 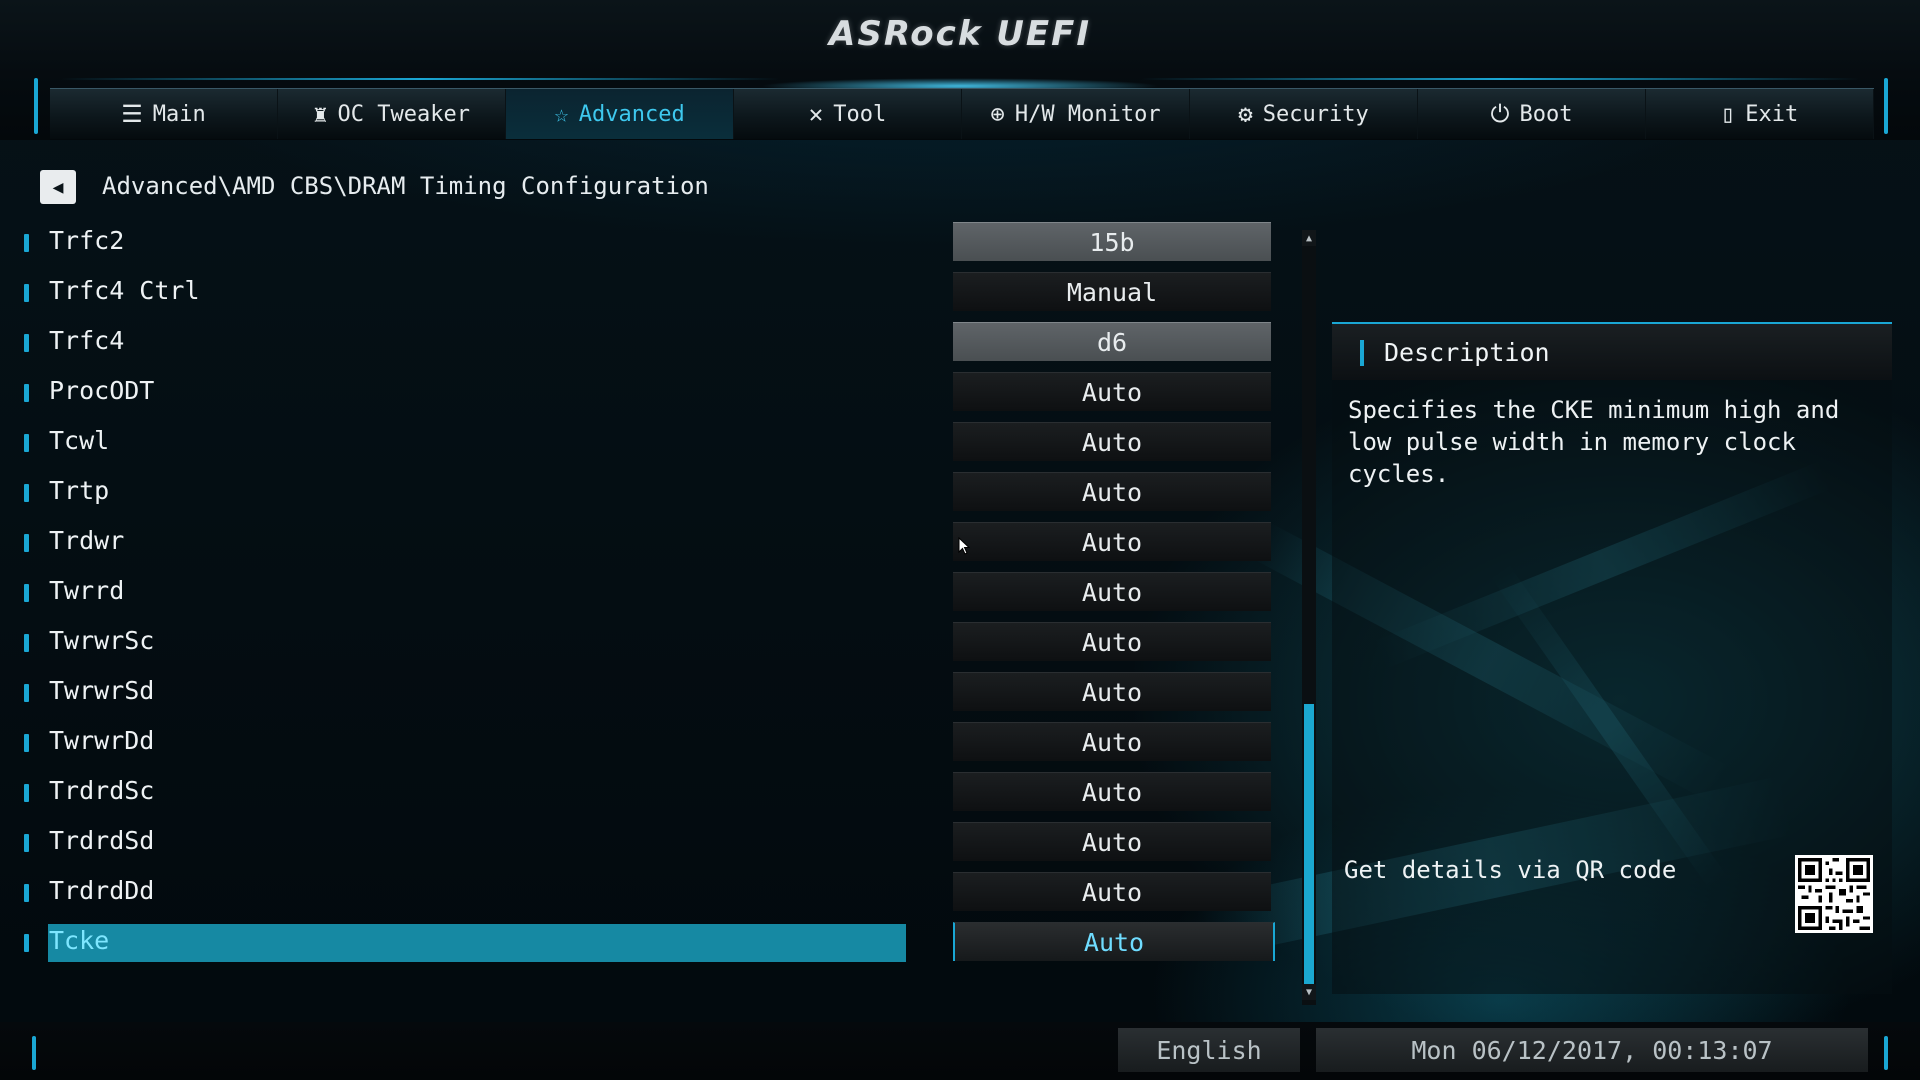 I want to click on setting-row-trfc4: Trfc4 d6, so click(x=650, y=342).